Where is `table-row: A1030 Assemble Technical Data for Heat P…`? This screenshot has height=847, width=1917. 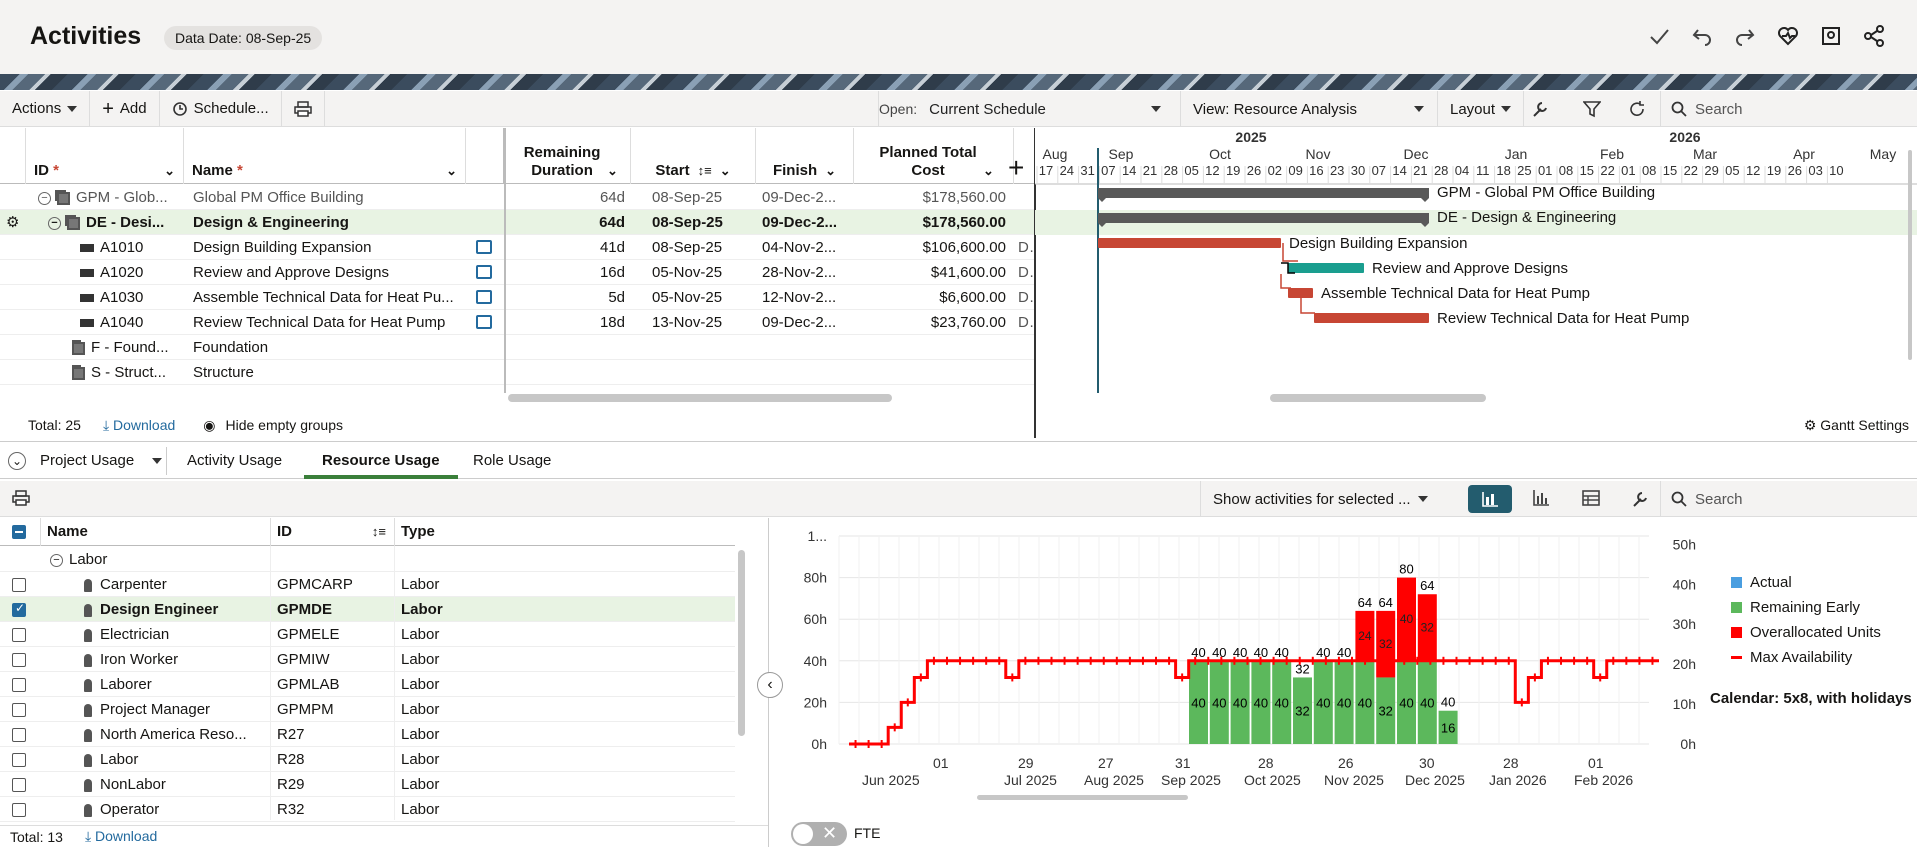 table-row: A1030 Assemble Technical Data for Heat P… is located at coordinates (517, 297).